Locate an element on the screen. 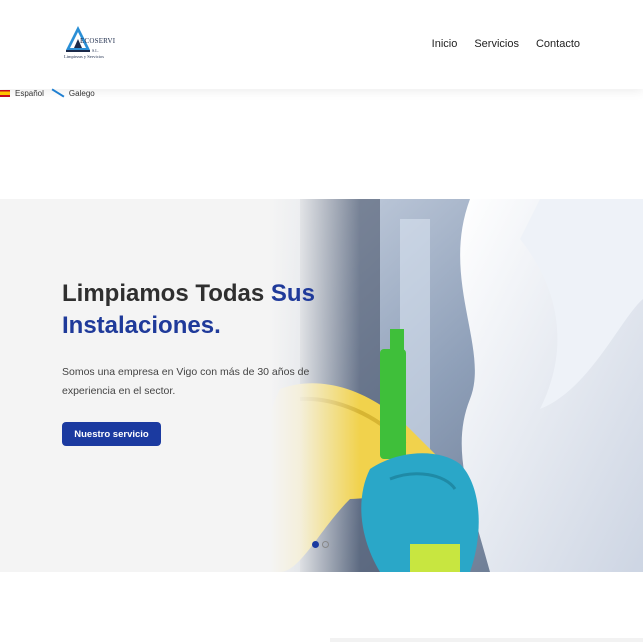 This screenshot has height=642, width=643. logo-tagline: Limpiezas y Servicios is located at coordinates (84, 56).